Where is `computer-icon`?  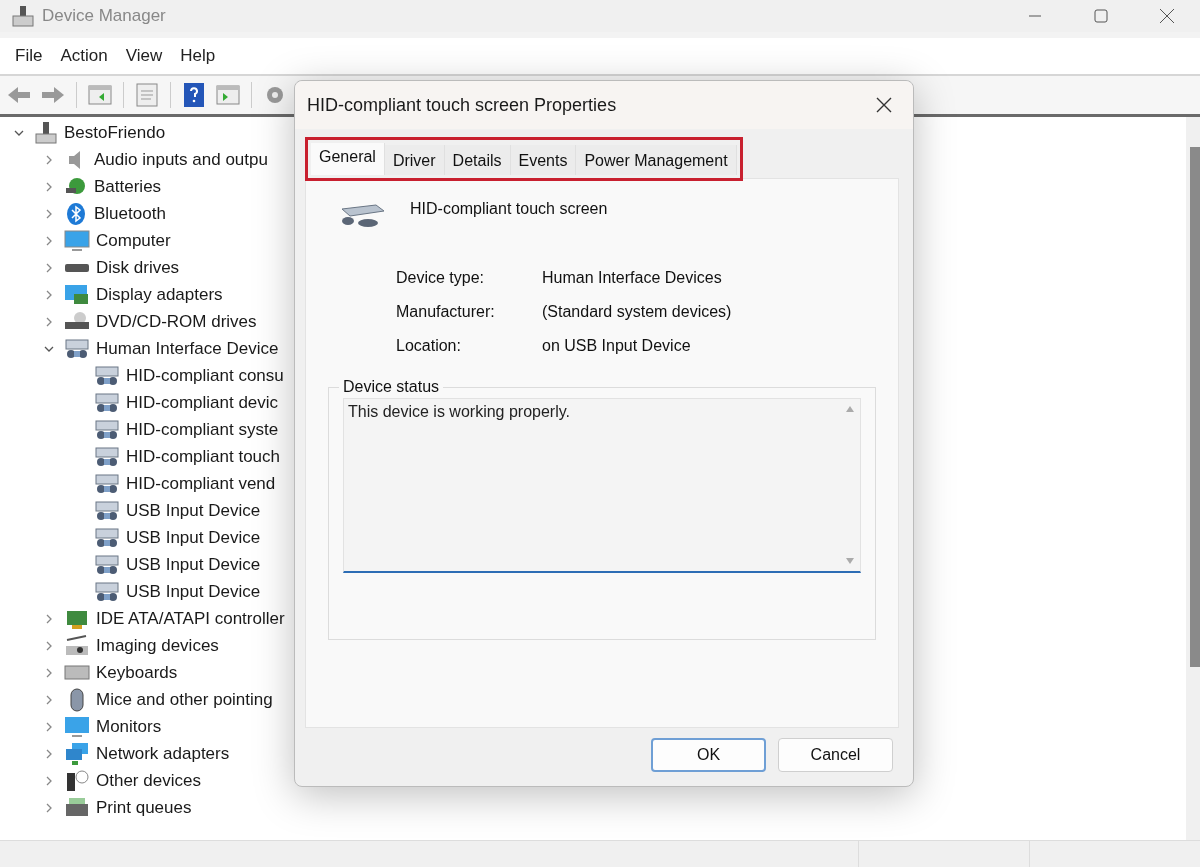 computer-icon is located at coordinates (46, 132).